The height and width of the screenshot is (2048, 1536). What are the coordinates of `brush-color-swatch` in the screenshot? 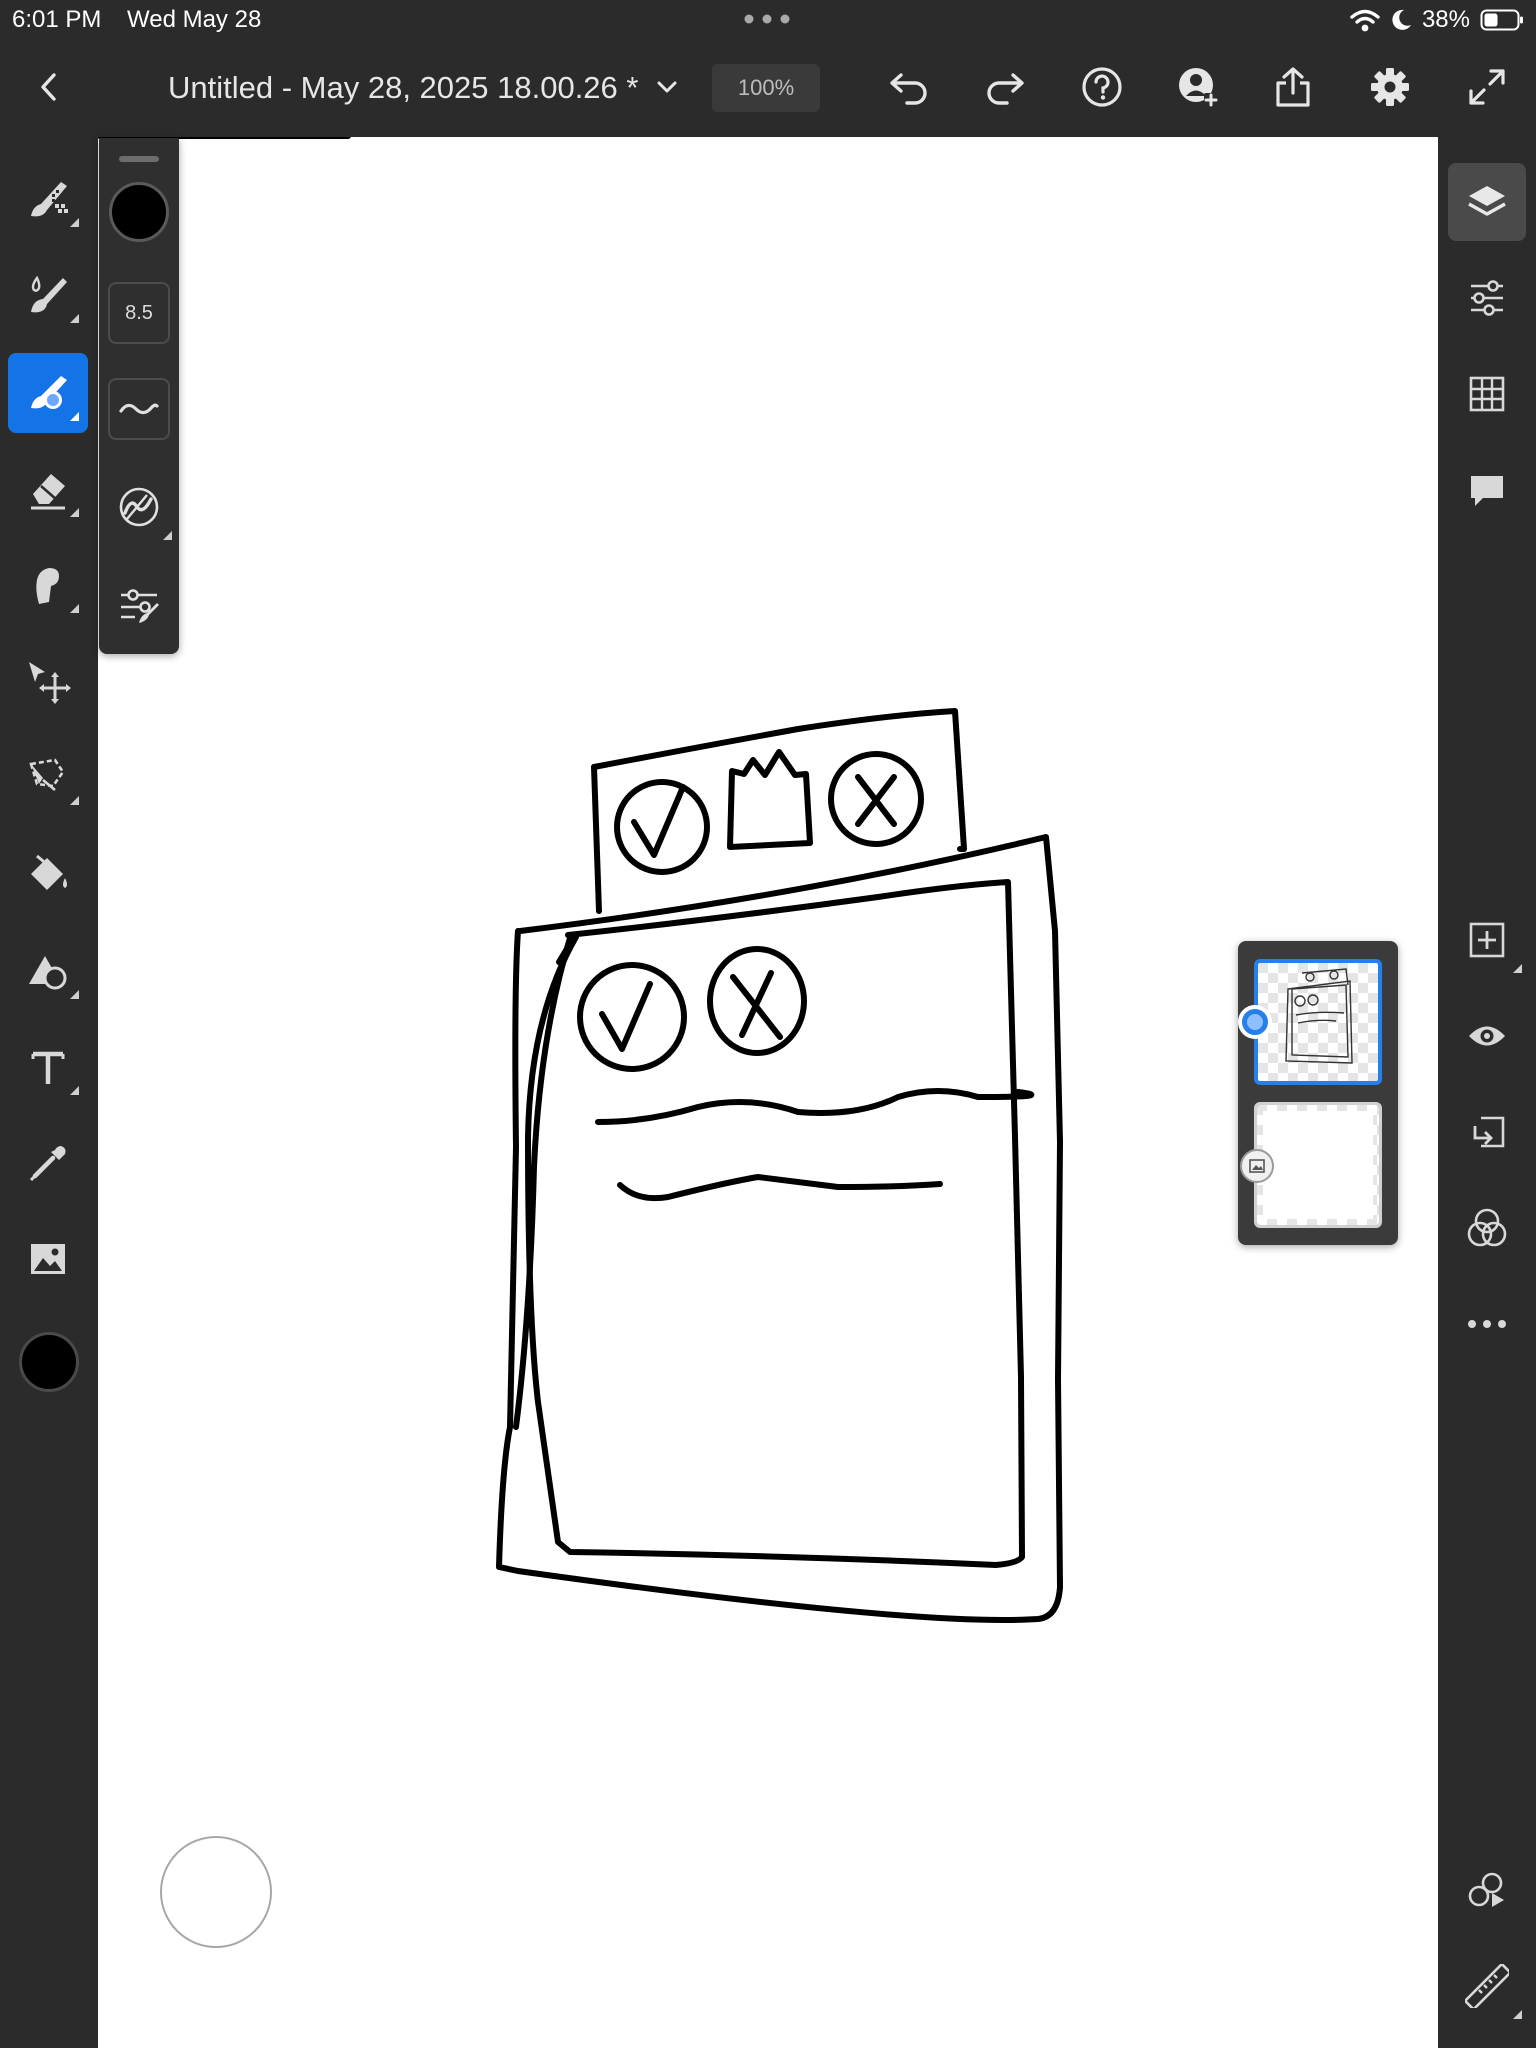 It's located at (139, 212).